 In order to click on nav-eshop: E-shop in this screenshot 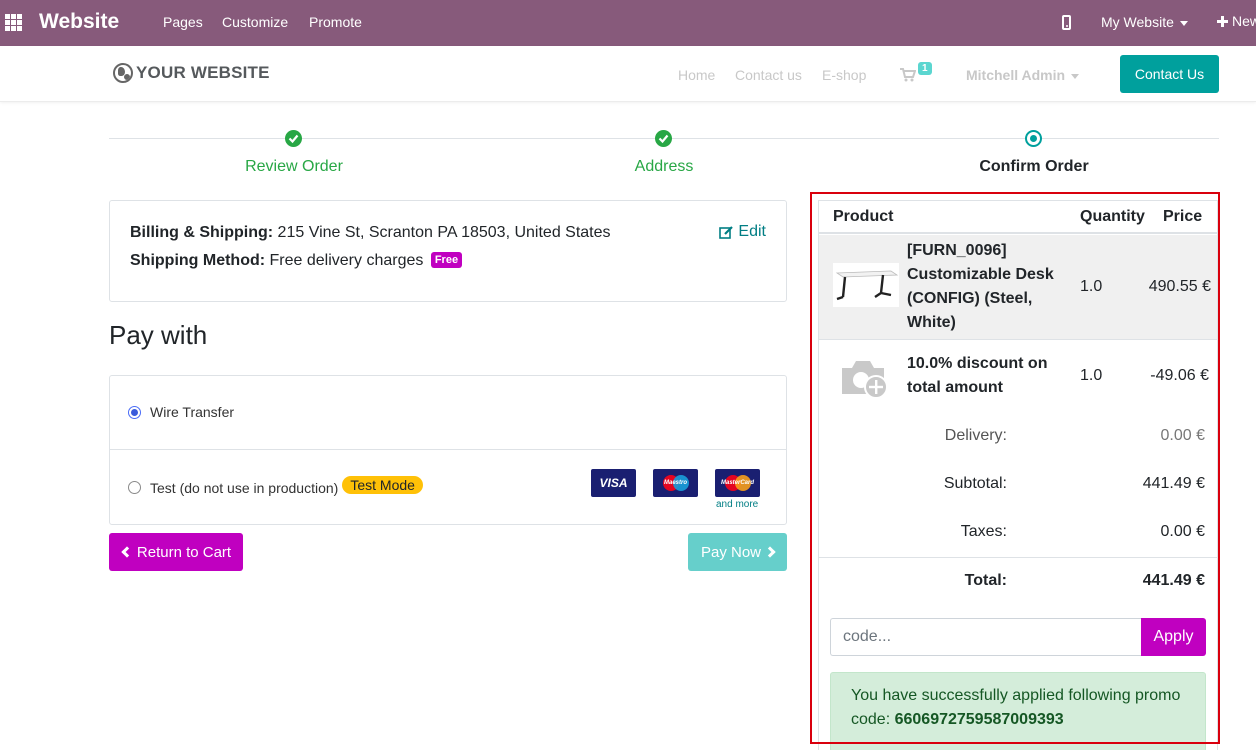, I will do `click(844, 75)`.